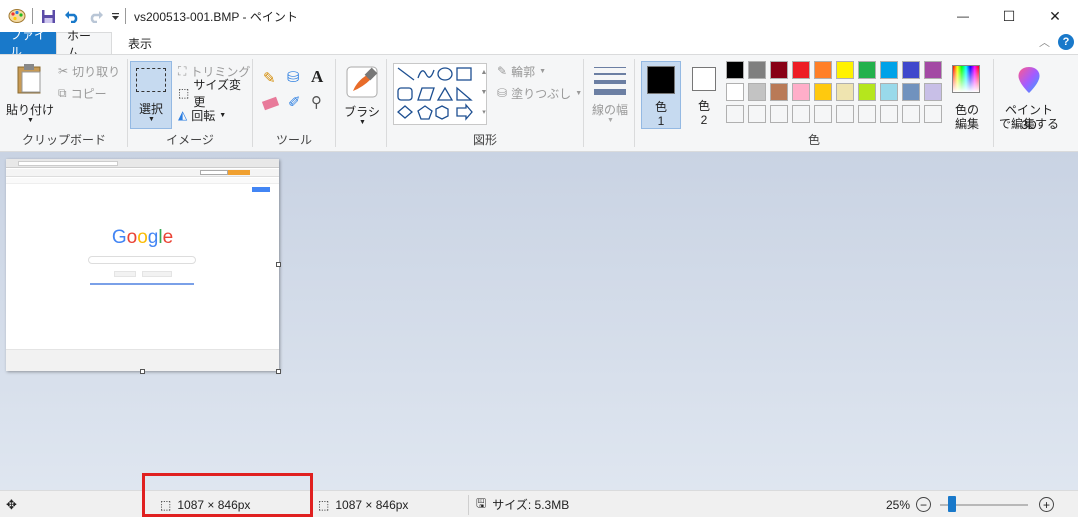 The image size is (1078, 517). I want to click on size-label: 線の幅, so click(609, 110).